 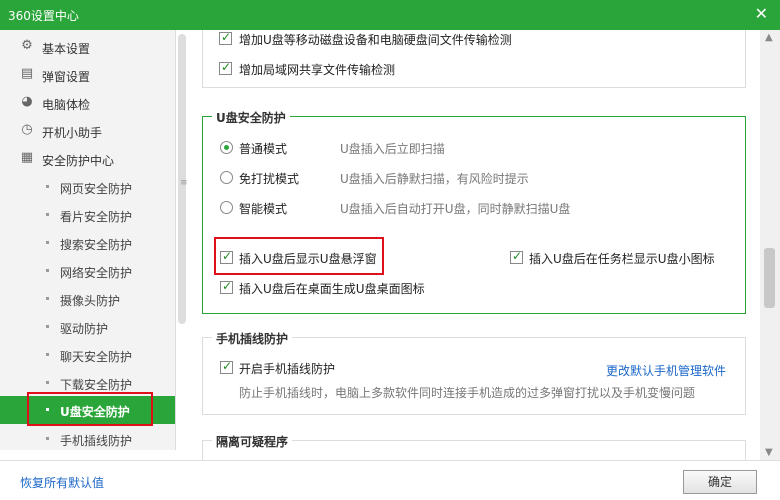 I want to click on smart-mode-radio, so click(x=226, y=207).